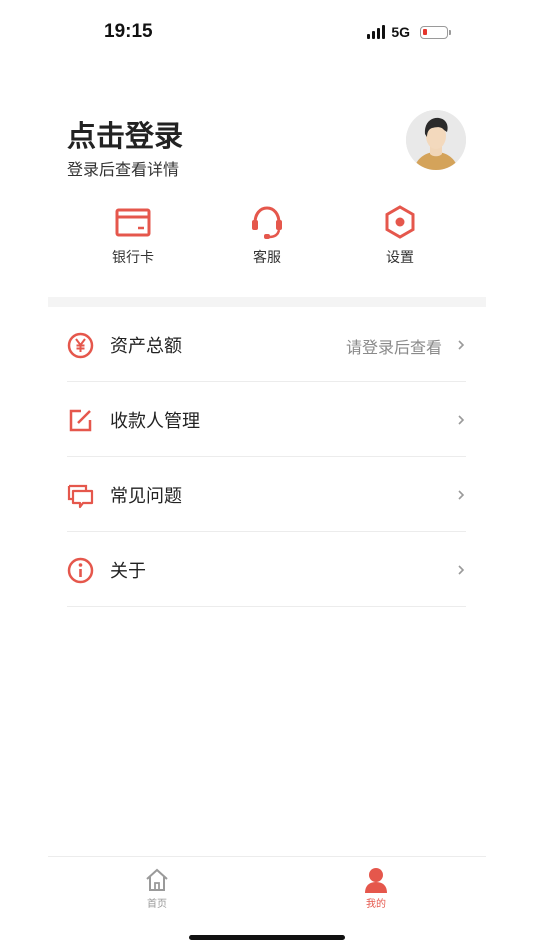 This screenshot has width=534, height=950. What do you see at coordinates (400, 32) in the screenshot?
I see `network-type: 5G` at bounding box center [400, 32].